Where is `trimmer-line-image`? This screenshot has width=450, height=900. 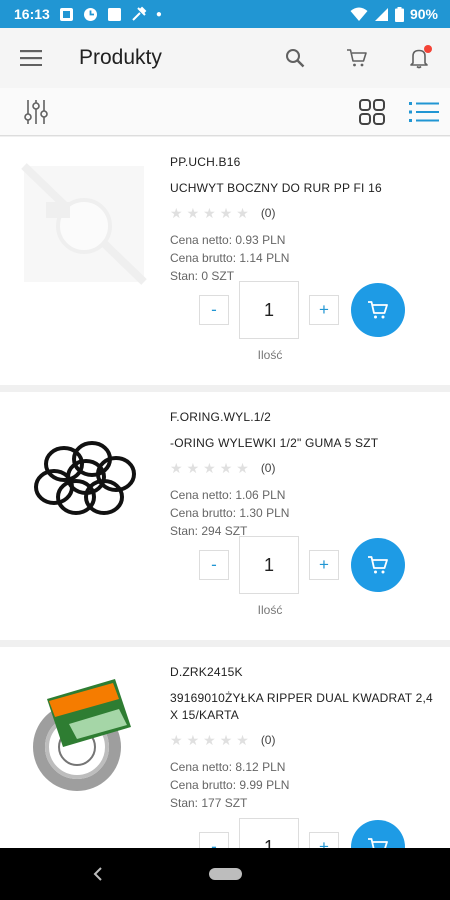
trimmer-line-image is located at coordinates (82, 735).